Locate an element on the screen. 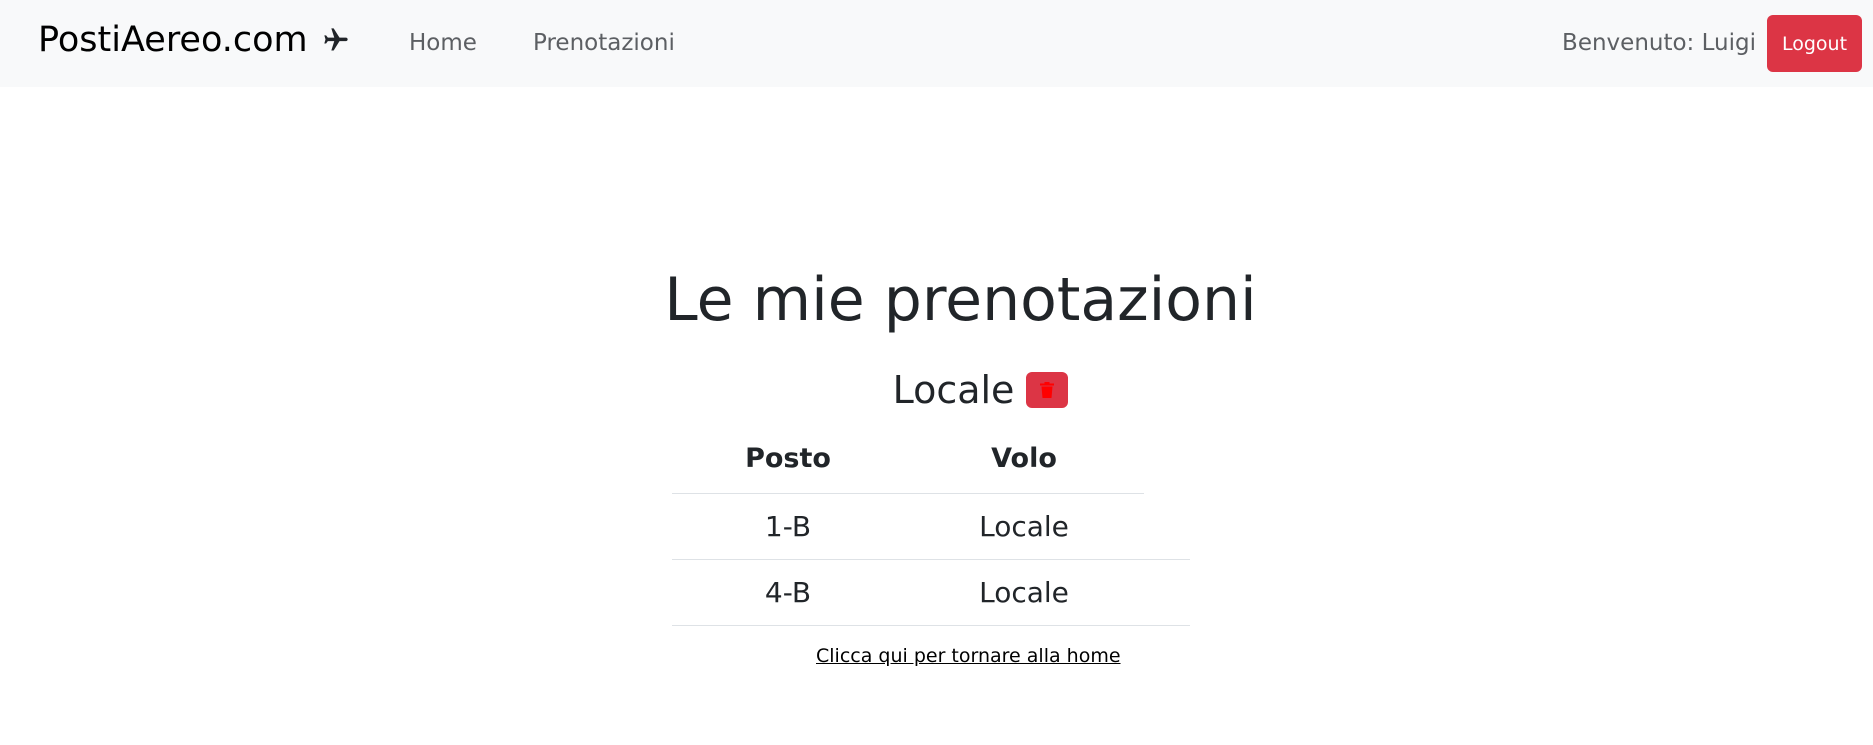 The width and height of the screenshot is (1873, 745). cell-posto: 4-B is located at coordinates (788, 592).